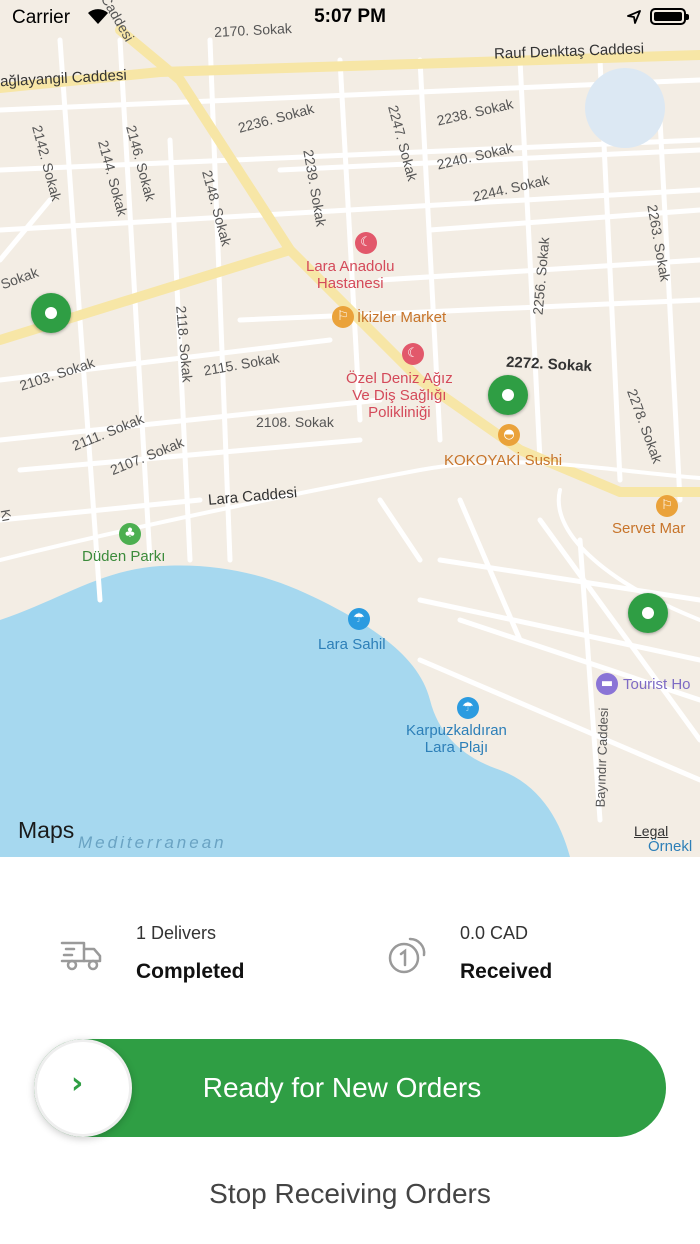  Describe the element at coordinates (506, 971) in the screenshot. I see `earnings-label: Received` at that location.